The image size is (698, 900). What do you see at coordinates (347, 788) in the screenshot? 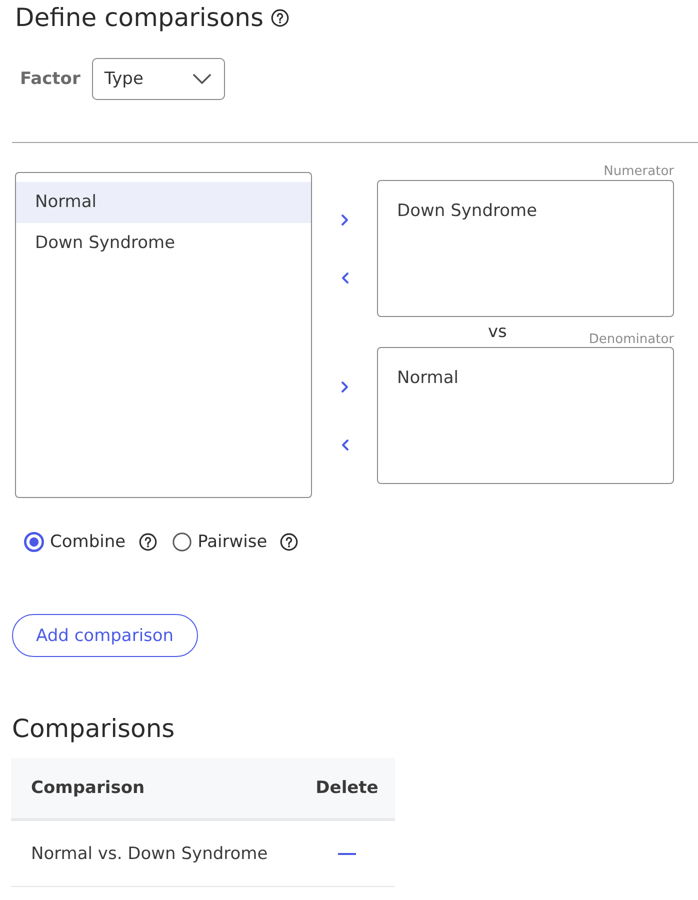
I see `column-header: Delete` at bounding box center [347, 788].